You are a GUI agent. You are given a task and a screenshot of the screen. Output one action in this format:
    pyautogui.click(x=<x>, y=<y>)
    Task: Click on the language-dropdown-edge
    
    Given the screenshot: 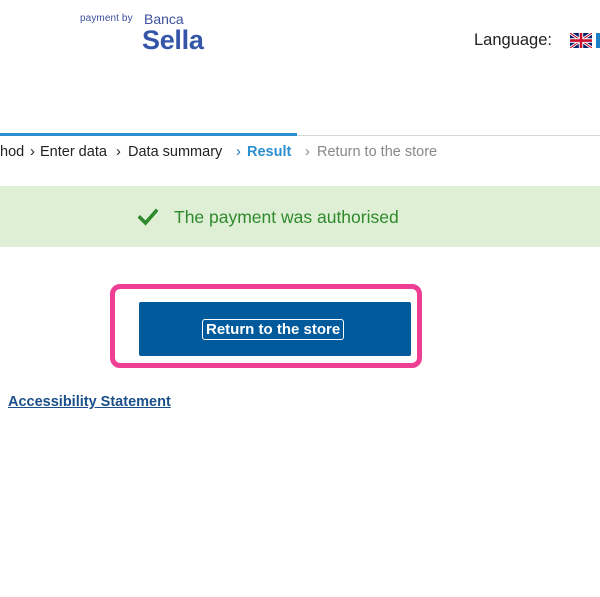 What is the action you would take?
    pyautogui.click(x=598, y=40)
    